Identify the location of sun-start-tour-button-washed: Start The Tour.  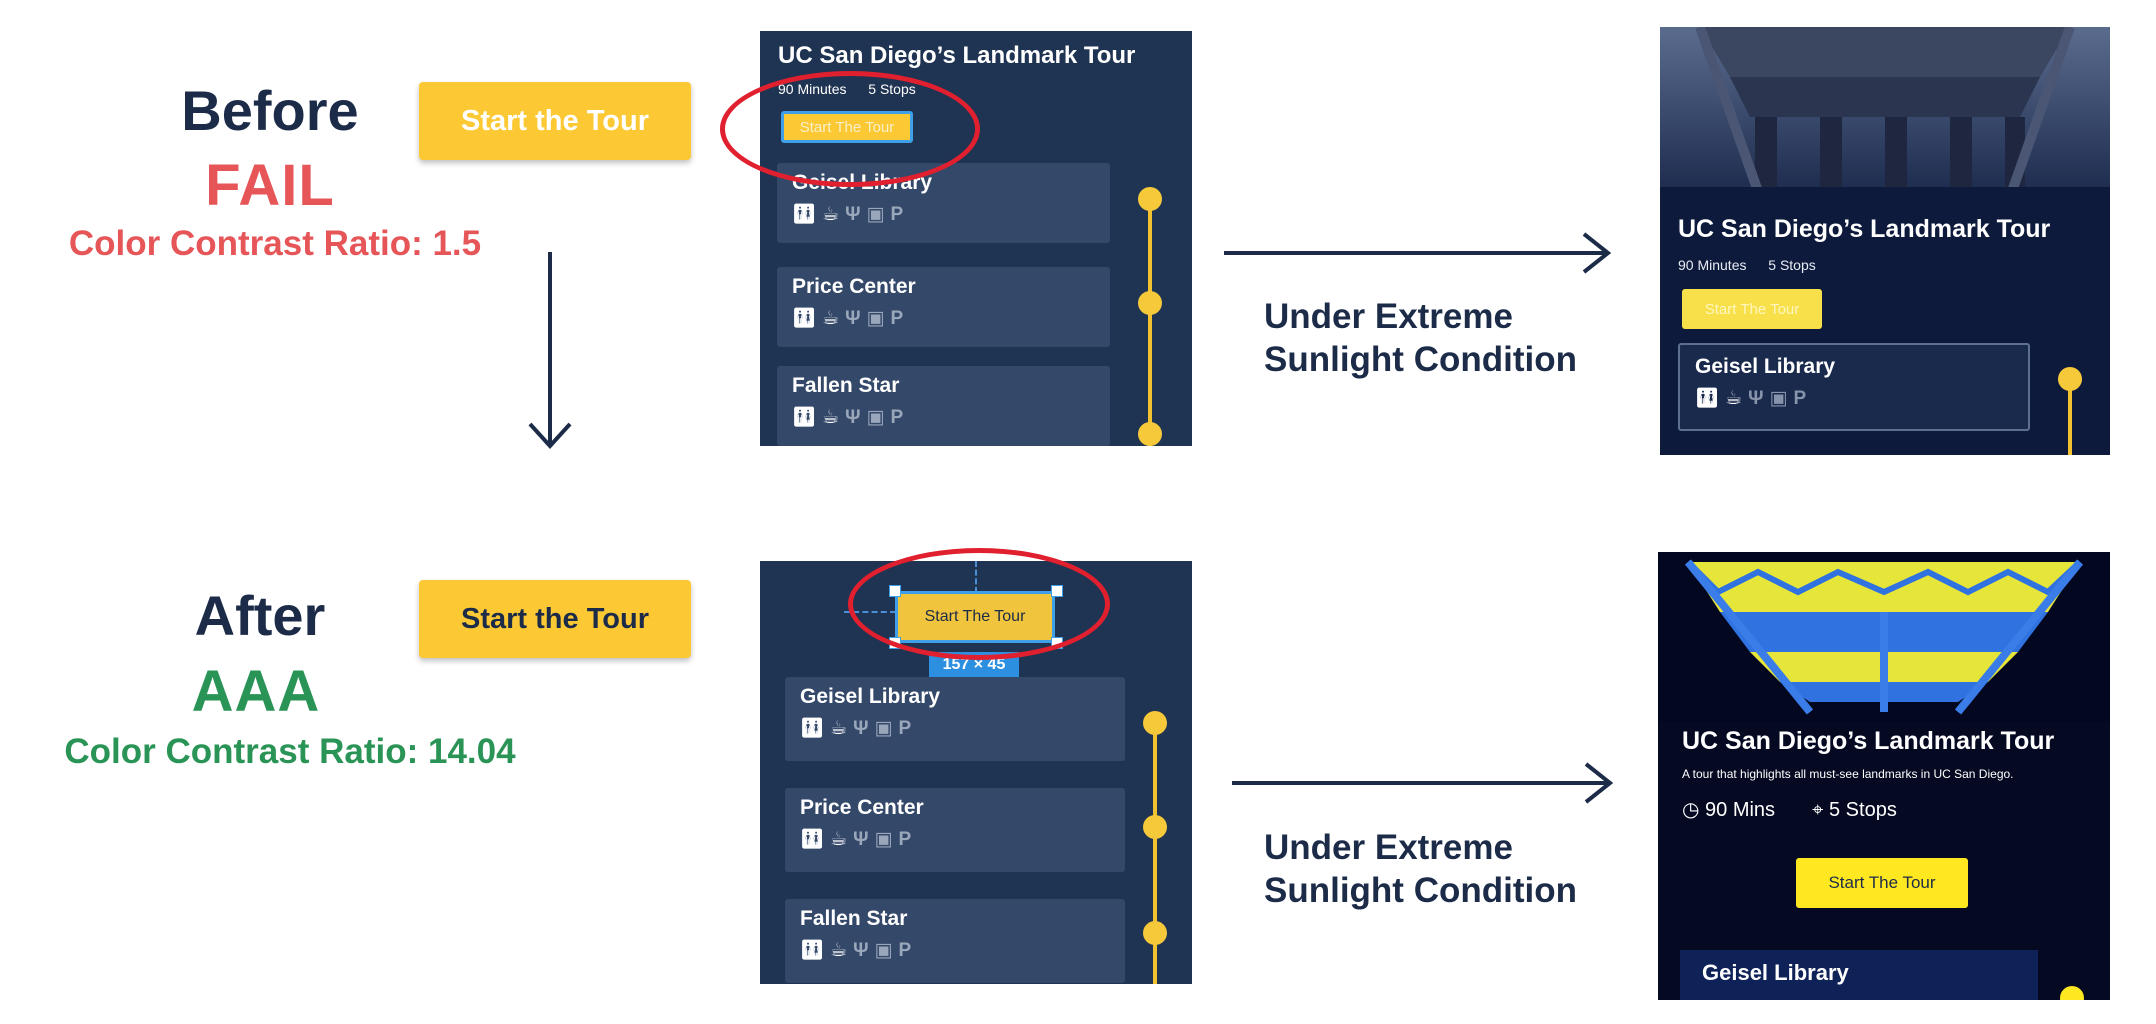
(1752, 309).